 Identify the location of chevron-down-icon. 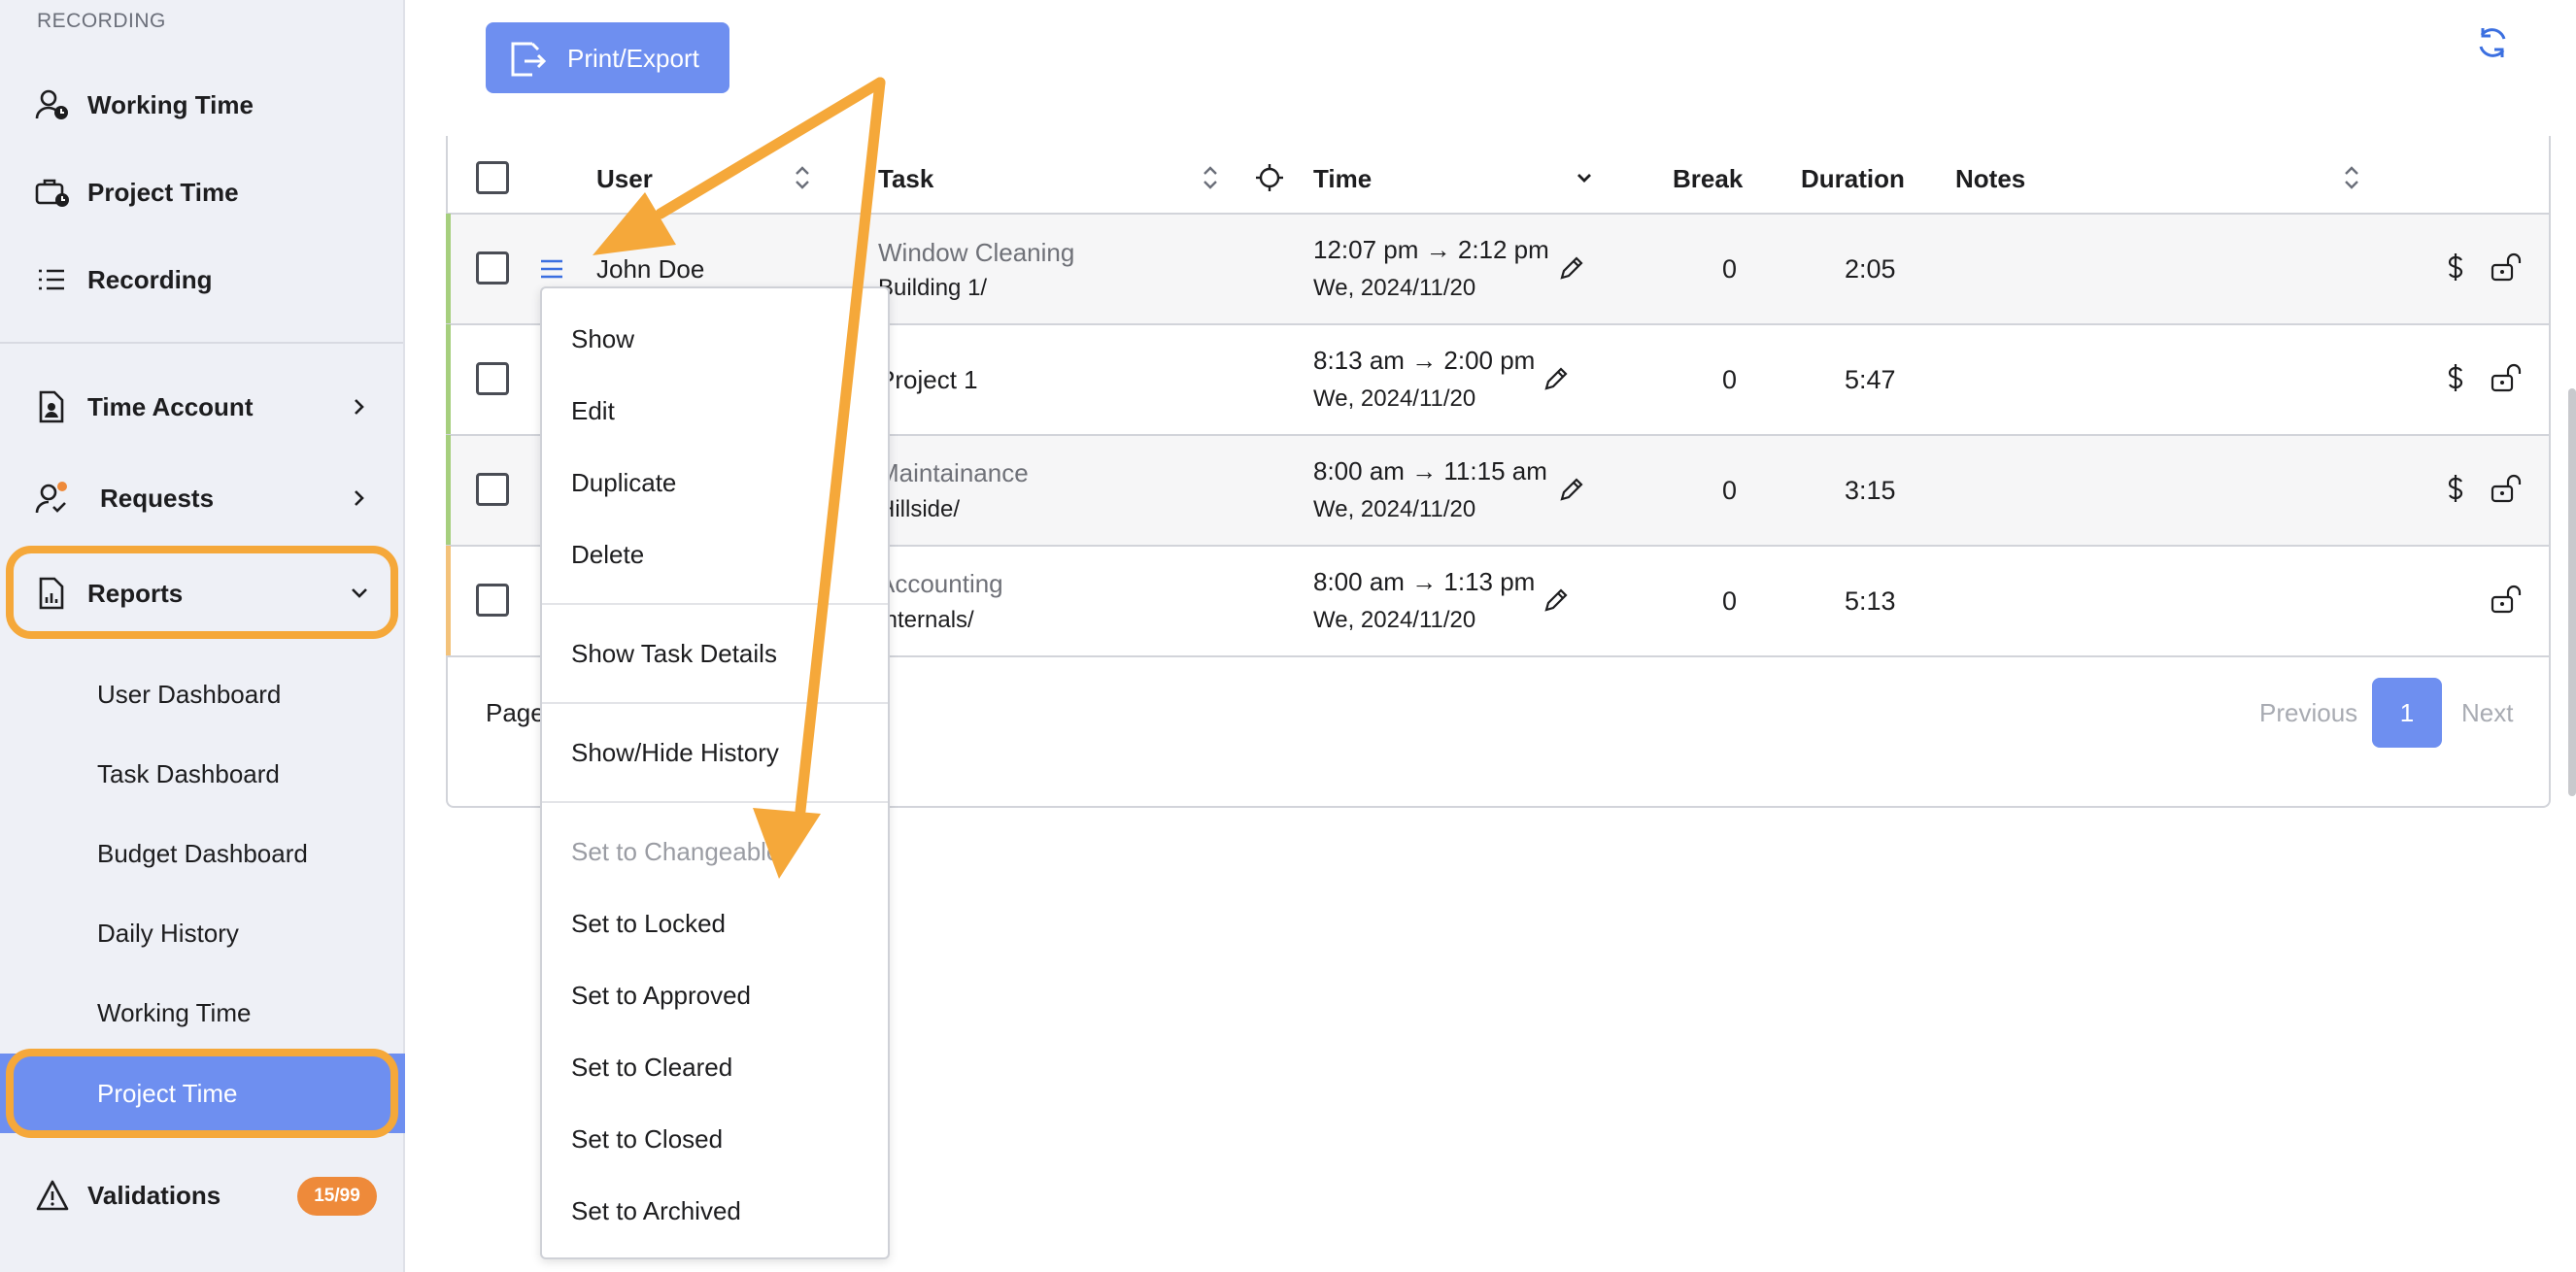
(1584, 178).